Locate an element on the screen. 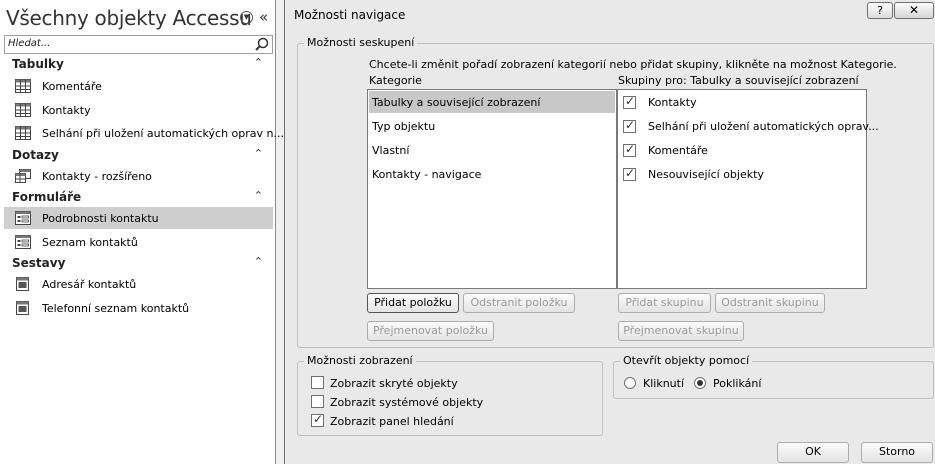  group-header-queries: Dotazy ⌃ is located at coordinates (138, 155).